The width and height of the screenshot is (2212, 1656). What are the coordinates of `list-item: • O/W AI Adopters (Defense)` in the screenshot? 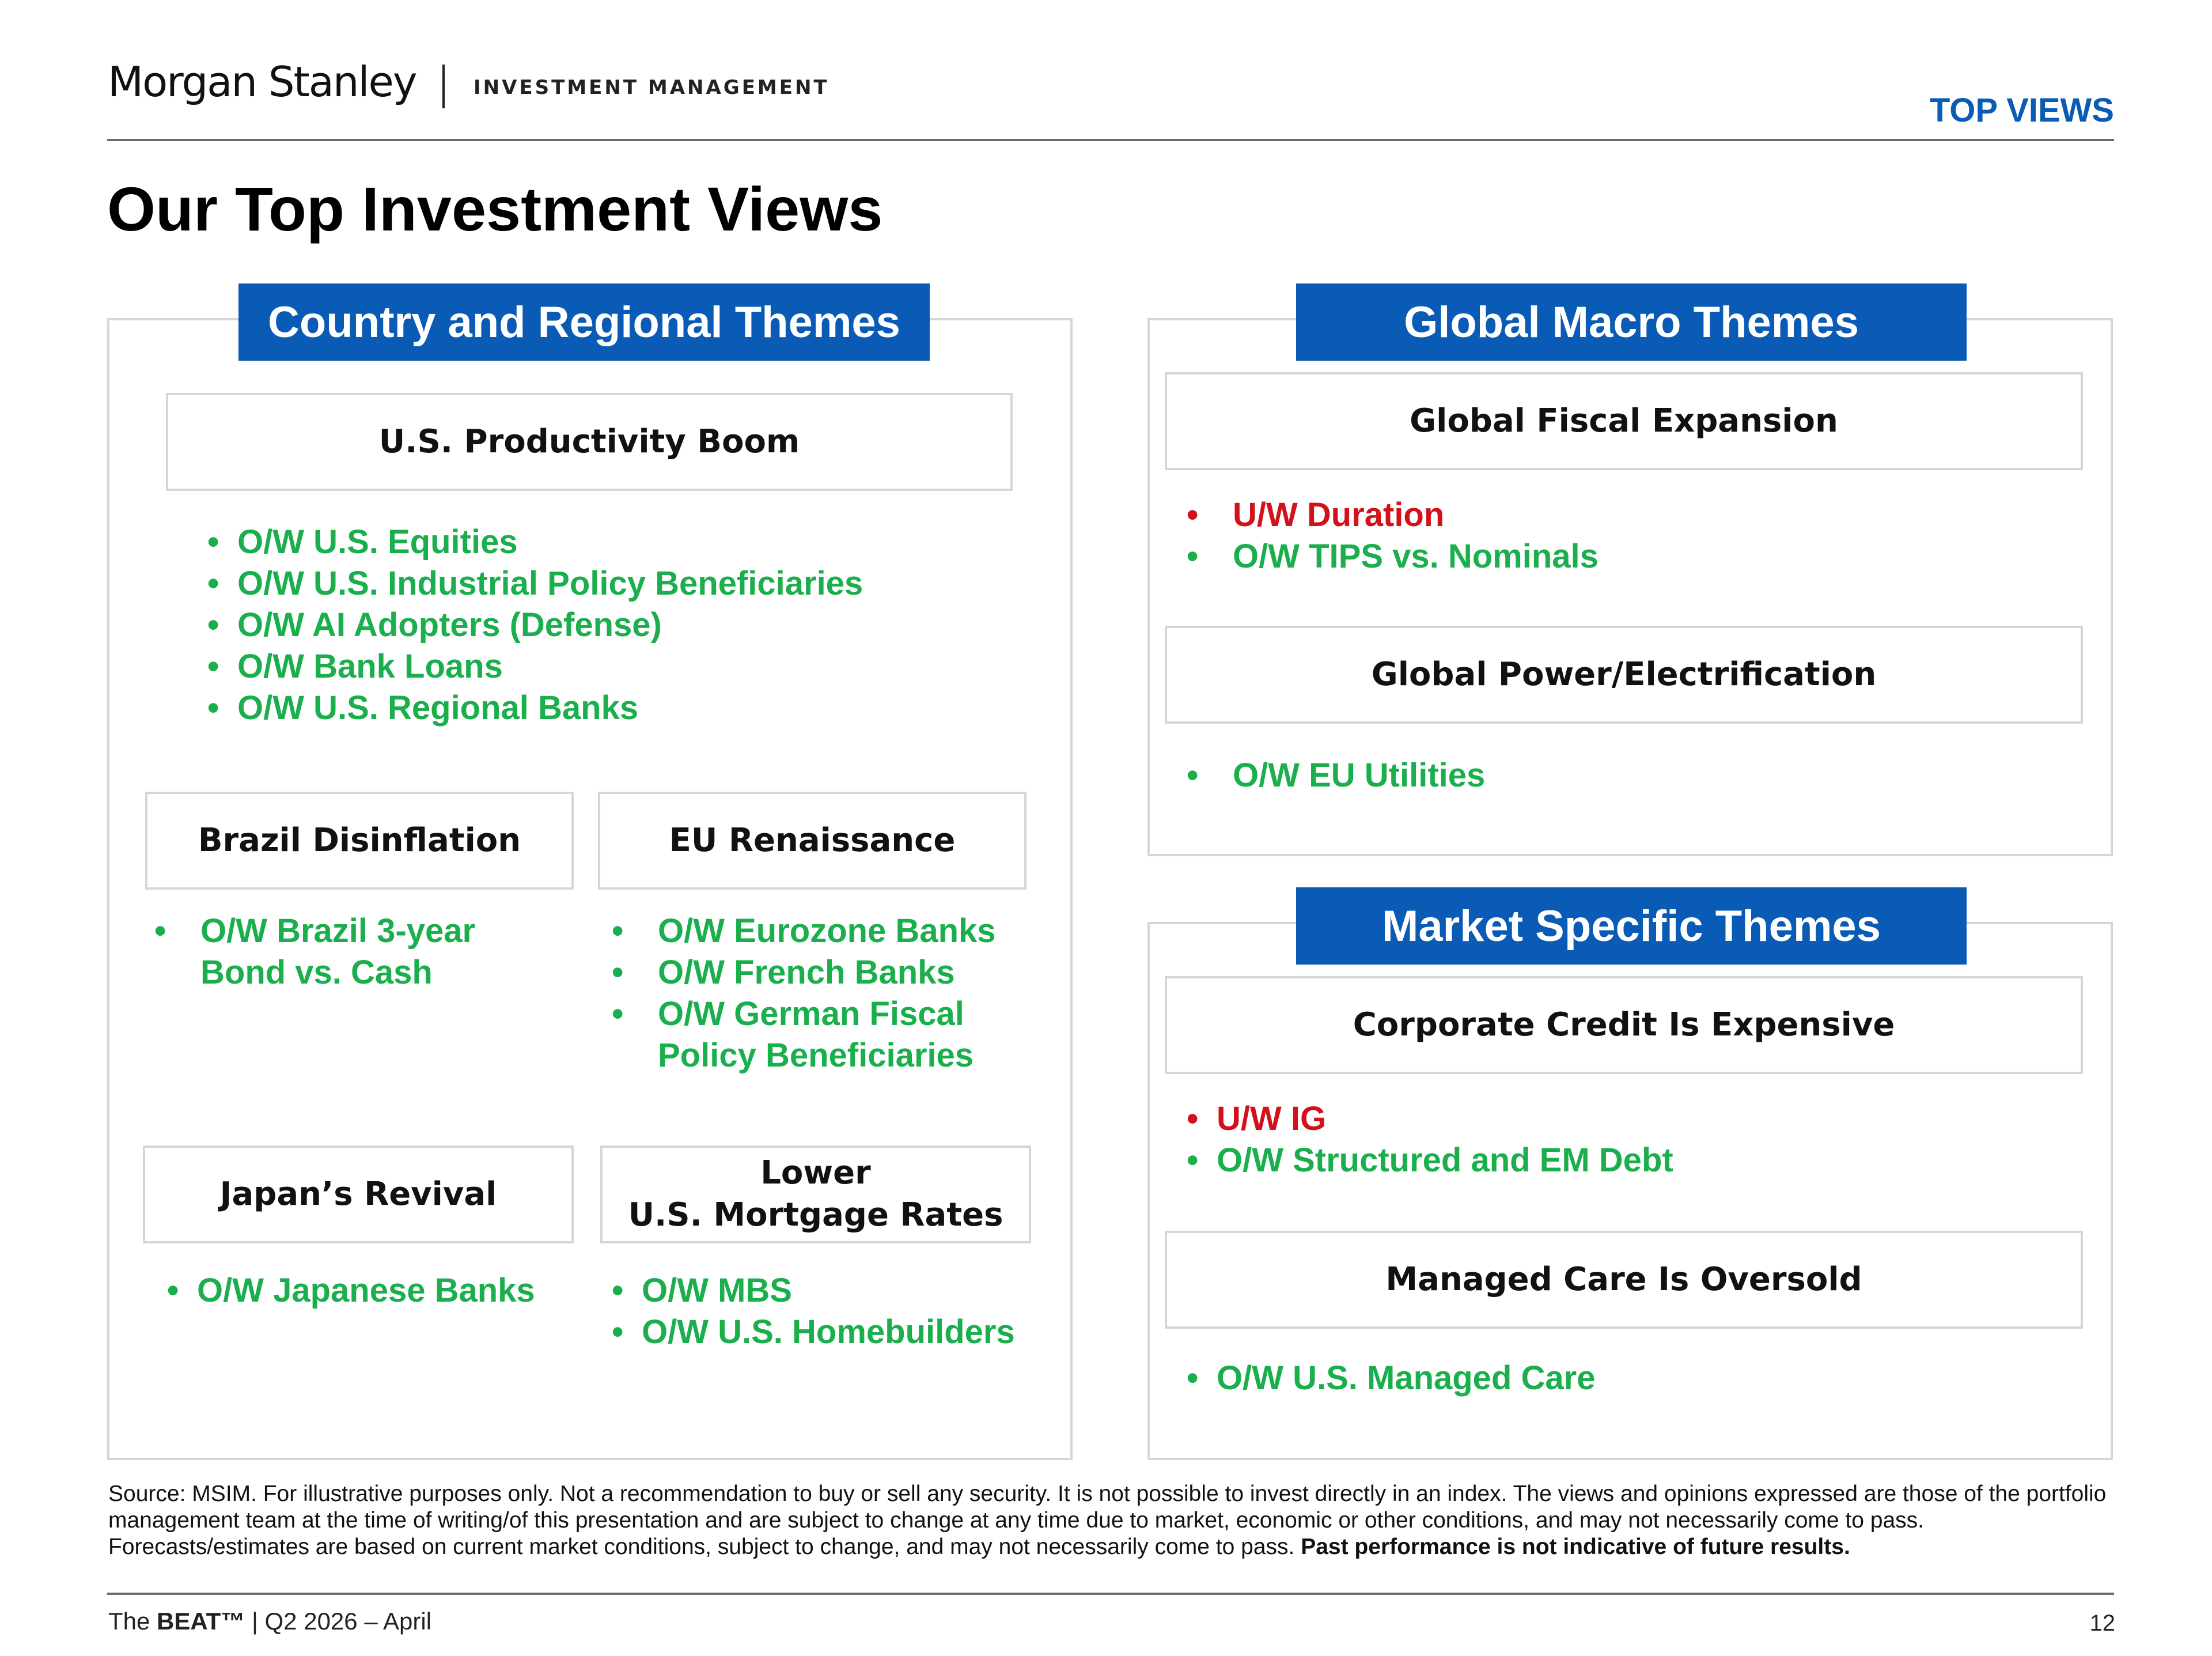 It's located at (434, 625).